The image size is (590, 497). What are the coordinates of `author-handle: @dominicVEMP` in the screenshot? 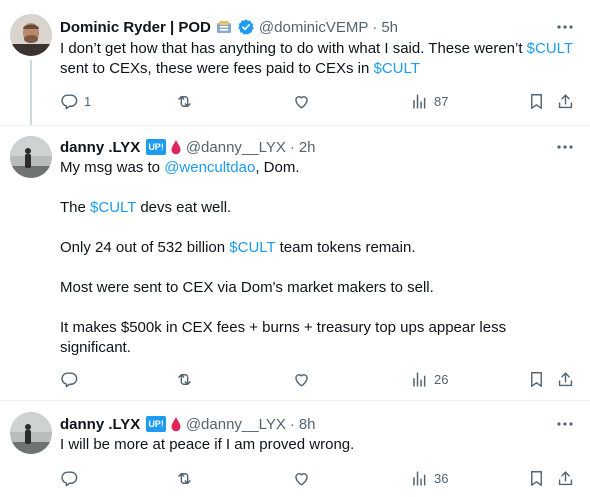 It's located at (313, 27).